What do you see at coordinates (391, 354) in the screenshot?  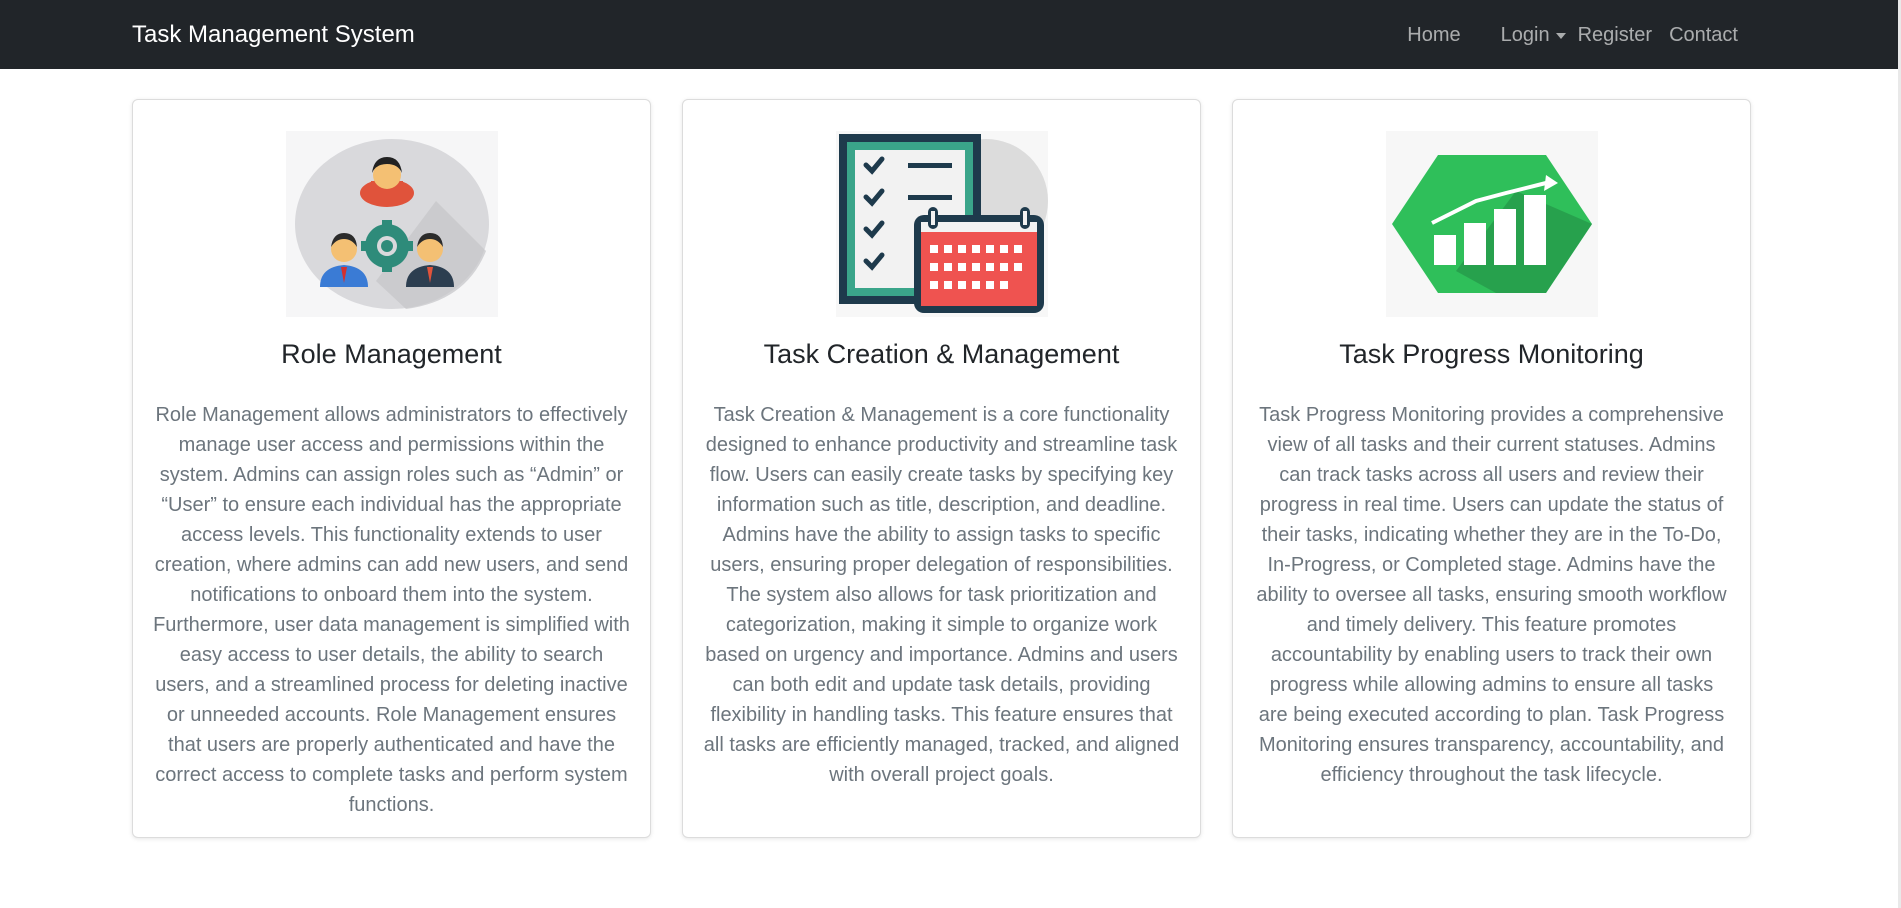 I see `card-title: Role Management` at bounding box center [391, 354].